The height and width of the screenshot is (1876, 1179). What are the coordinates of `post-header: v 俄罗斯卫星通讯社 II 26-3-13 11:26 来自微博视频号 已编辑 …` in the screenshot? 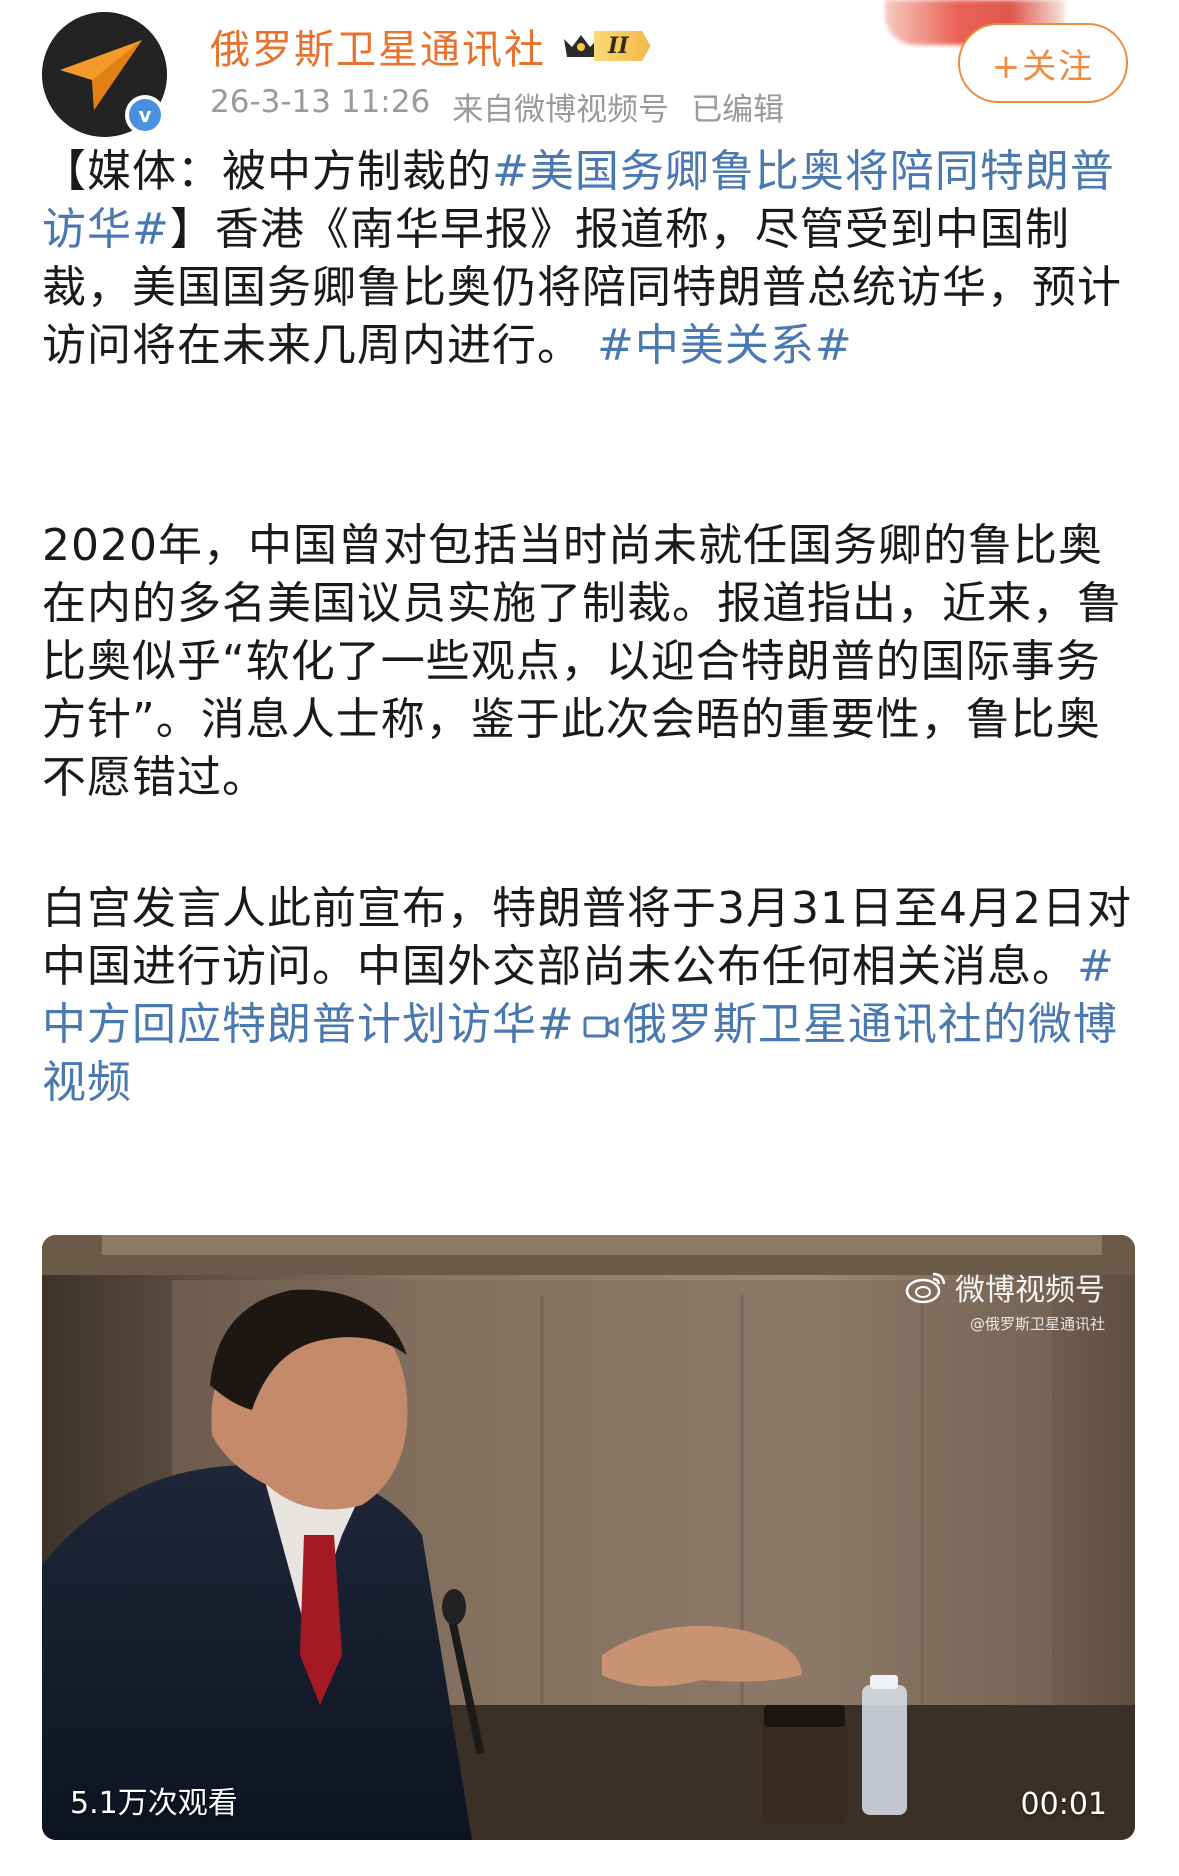 It's located at (589, 70).